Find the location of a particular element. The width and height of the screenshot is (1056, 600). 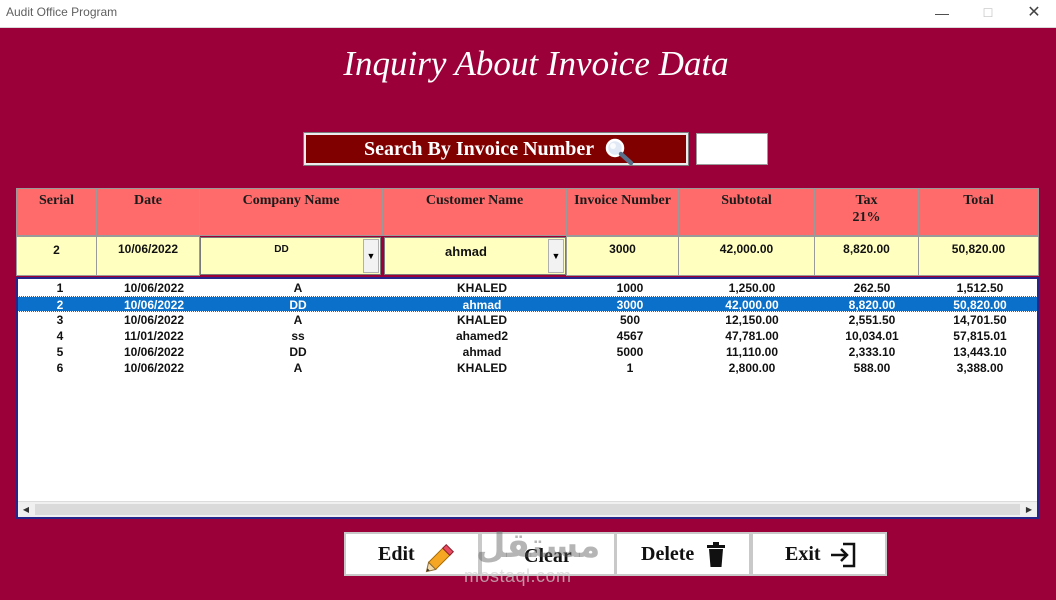

header-total: Total is located at coordinates (978, 212).